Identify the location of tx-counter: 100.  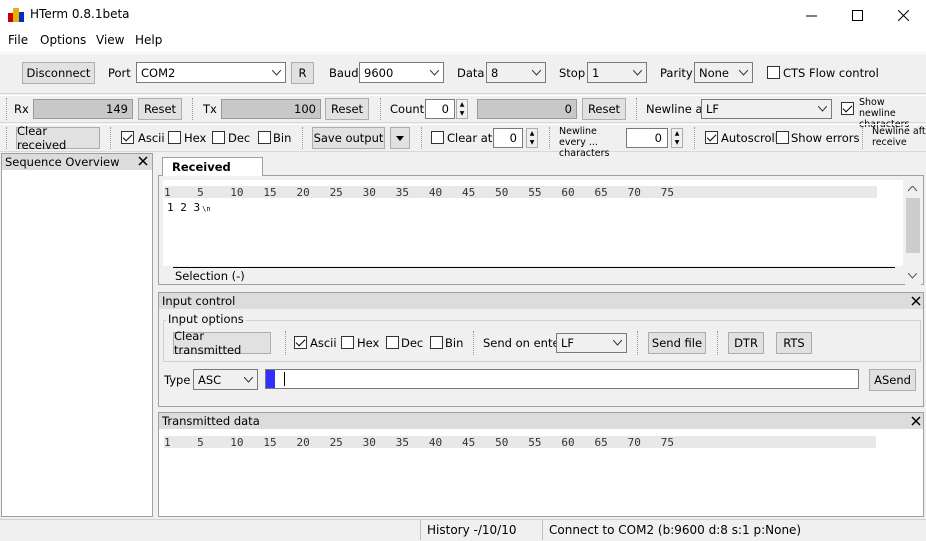
(271, 109).